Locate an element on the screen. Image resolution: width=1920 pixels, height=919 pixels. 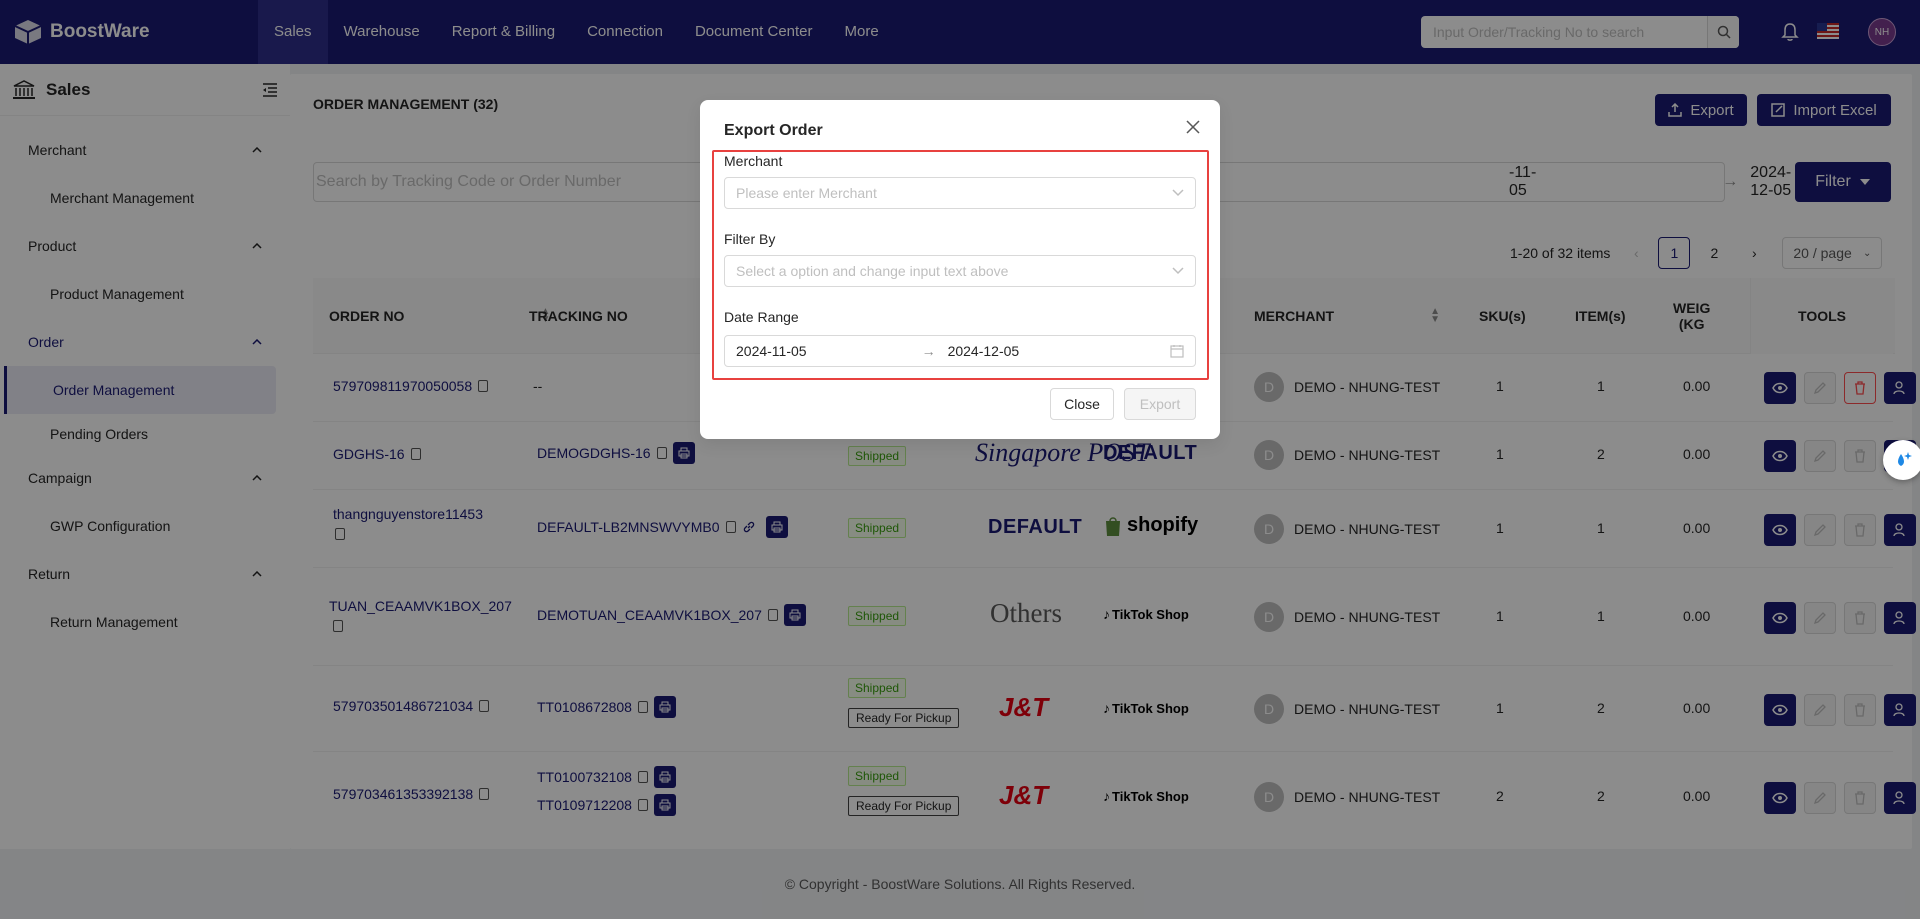
date-start: 2024-11-05 is located at coordinates (771, 351).